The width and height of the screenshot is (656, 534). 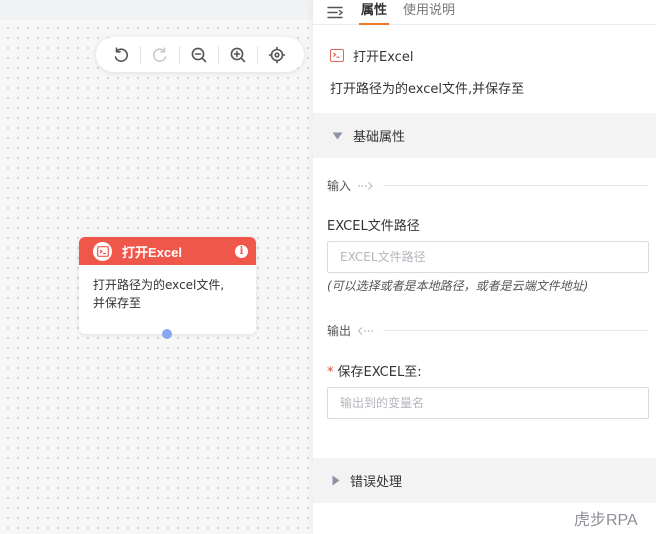 I want to click on excel-path-hint: (可以选择或者是本地路径，或者是云端文件地址), so click(x=458, y=286).